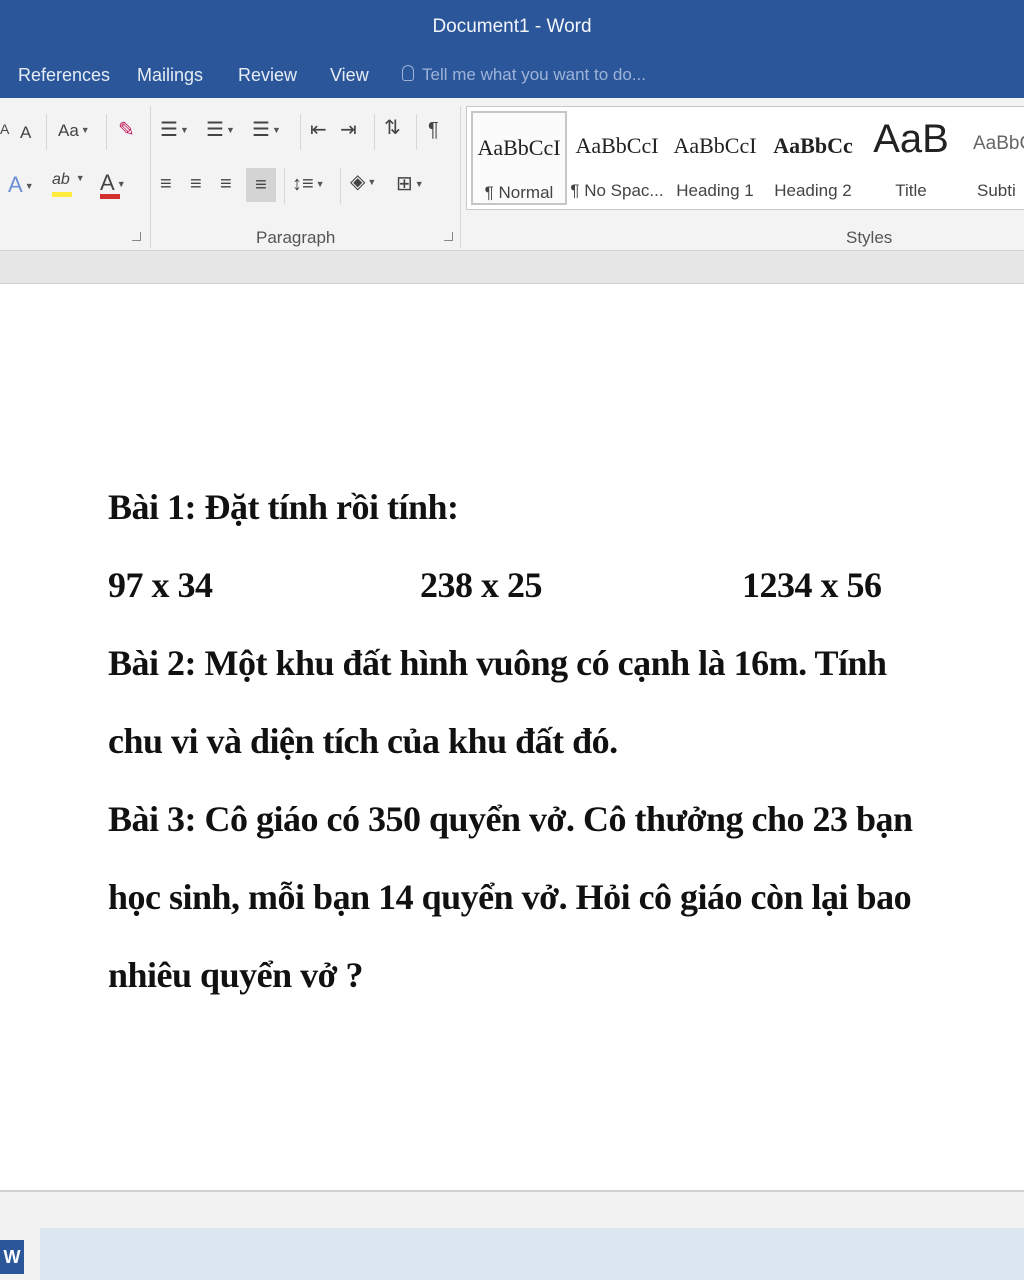 The image size is (1024, 1280). Describe the element at coordinates (220, 130) in the screenshot. I see `numbering-icon: ☰ ▼` at that location.